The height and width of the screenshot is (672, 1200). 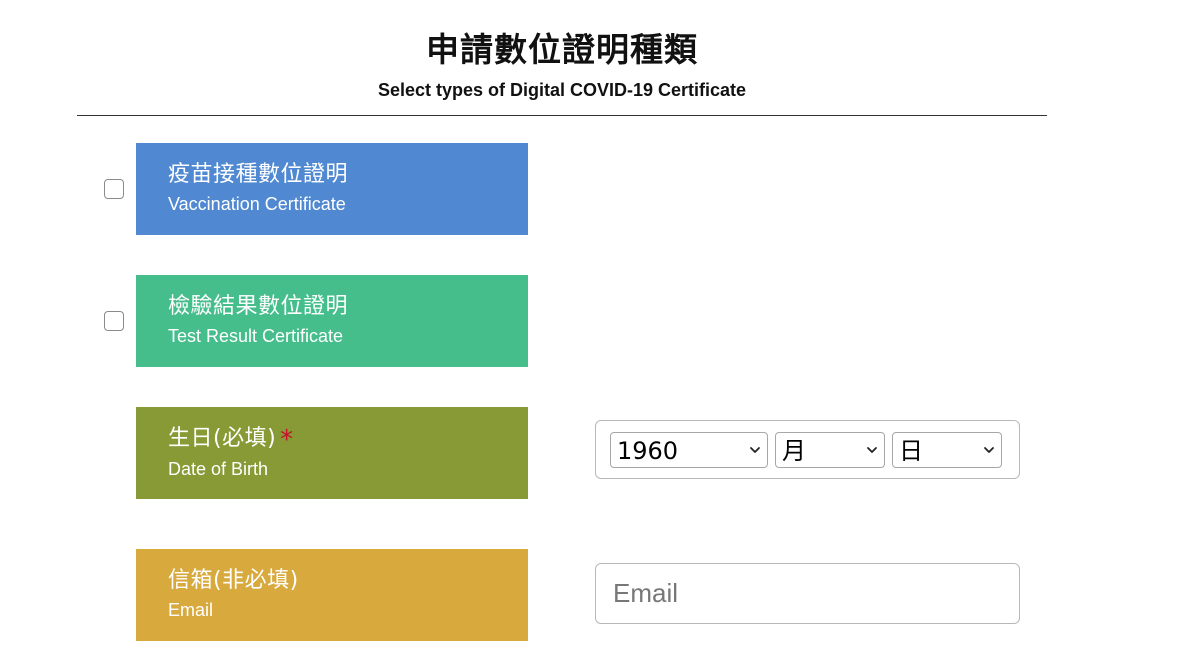 I want to click on email-label-card: 信箱(非必填) Email, so click(x=332, y=595).